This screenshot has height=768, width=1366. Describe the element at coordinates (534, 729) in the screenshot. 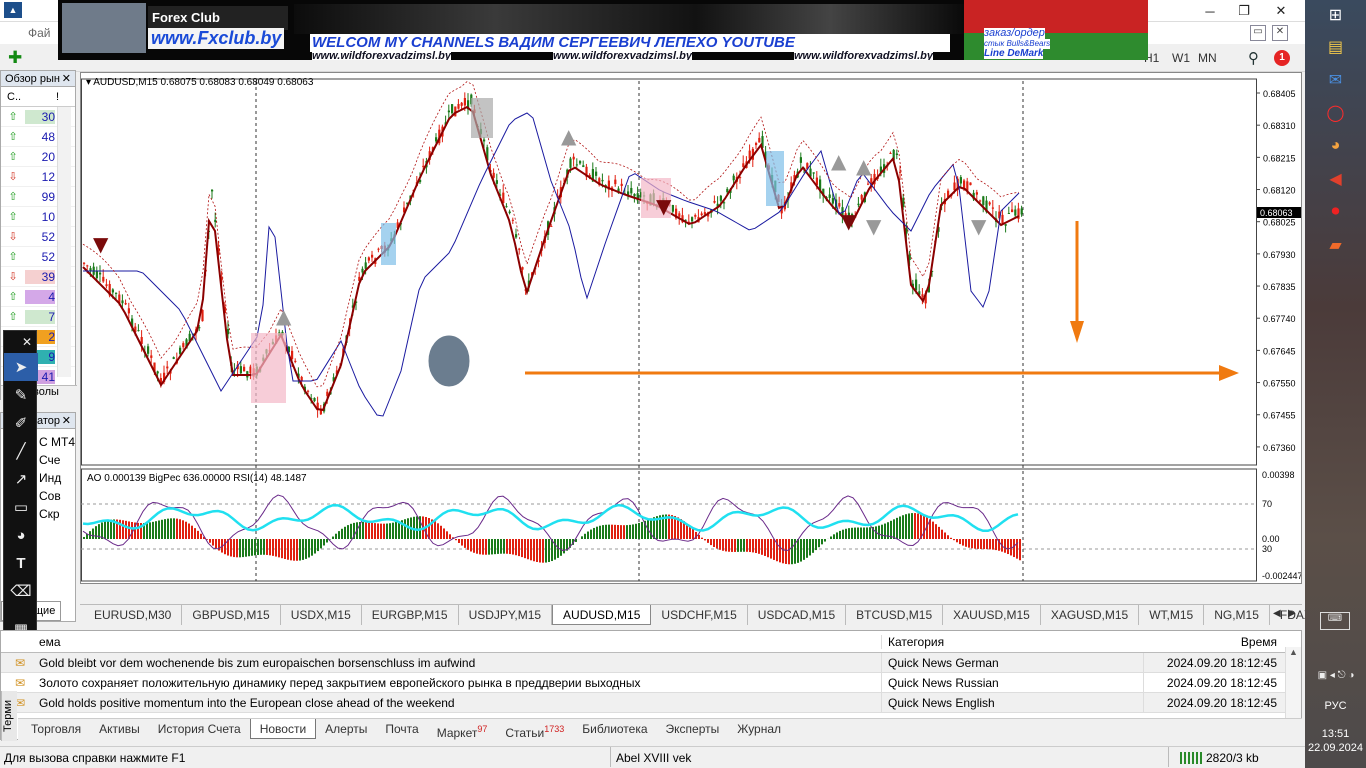

I see `terminal-tab: Статьи1733` at that location.